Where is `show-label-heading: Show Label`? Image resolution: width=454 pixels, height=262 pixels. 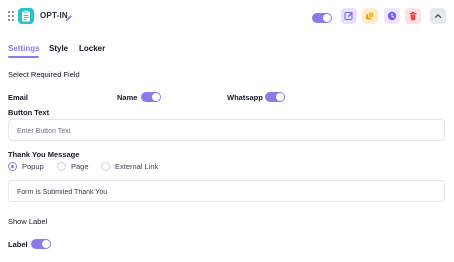
show-label-heading: Show Label is located at coordinates (28, 221).